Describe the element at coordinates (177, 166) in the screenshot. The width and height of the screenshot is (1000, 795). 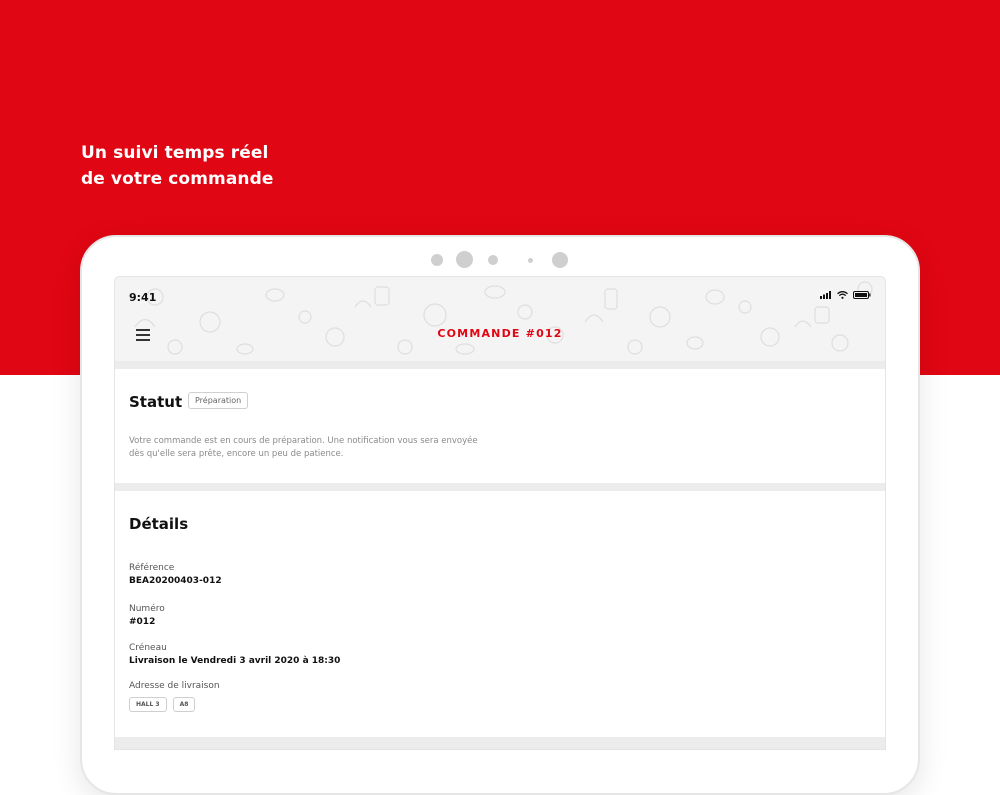
I see `hero-headline: Un suivi temps réel de votre commande` at that location.